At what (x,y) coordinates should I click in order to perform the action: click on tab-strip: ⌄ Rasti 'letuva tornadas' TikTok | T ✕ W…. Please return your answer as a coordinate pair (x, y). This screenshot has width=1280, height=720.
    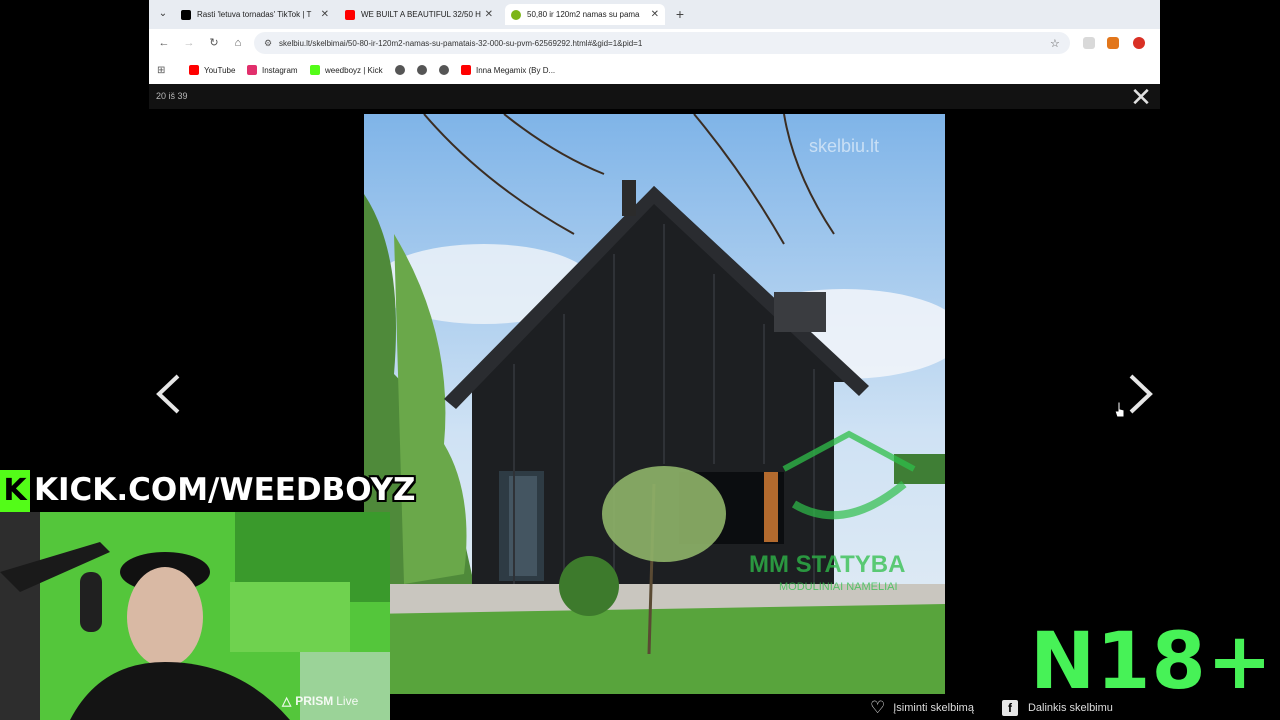
    Looking at the image, I should click on (654, 14).